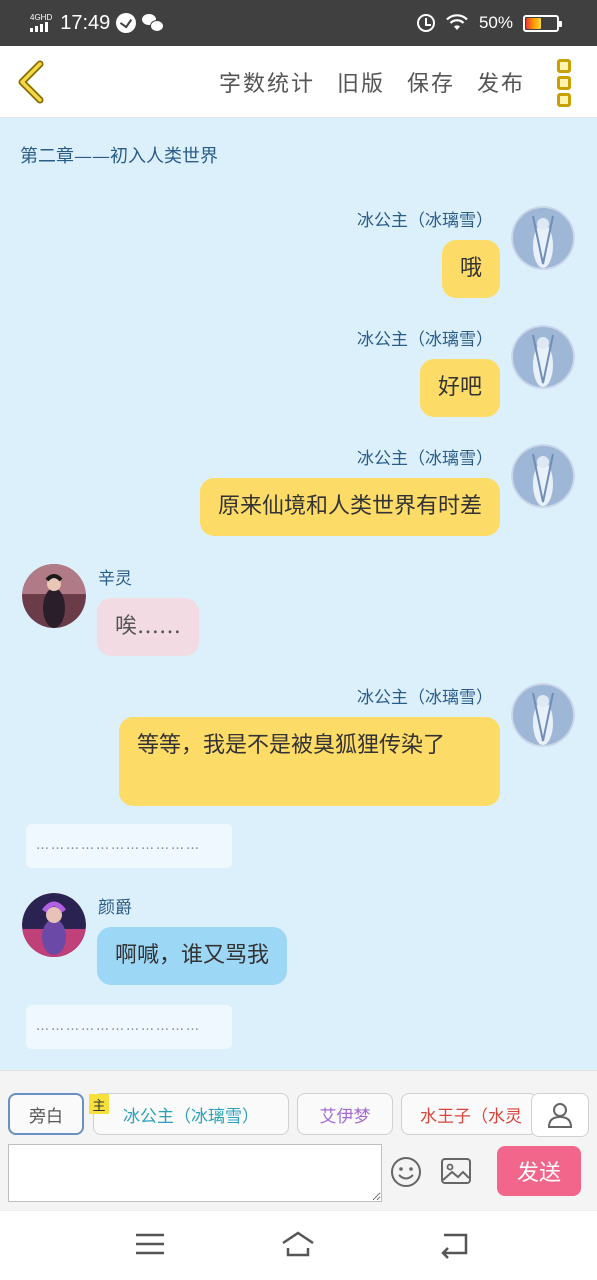  I want to click on message-bubble: 好吧, so click(459, 388).